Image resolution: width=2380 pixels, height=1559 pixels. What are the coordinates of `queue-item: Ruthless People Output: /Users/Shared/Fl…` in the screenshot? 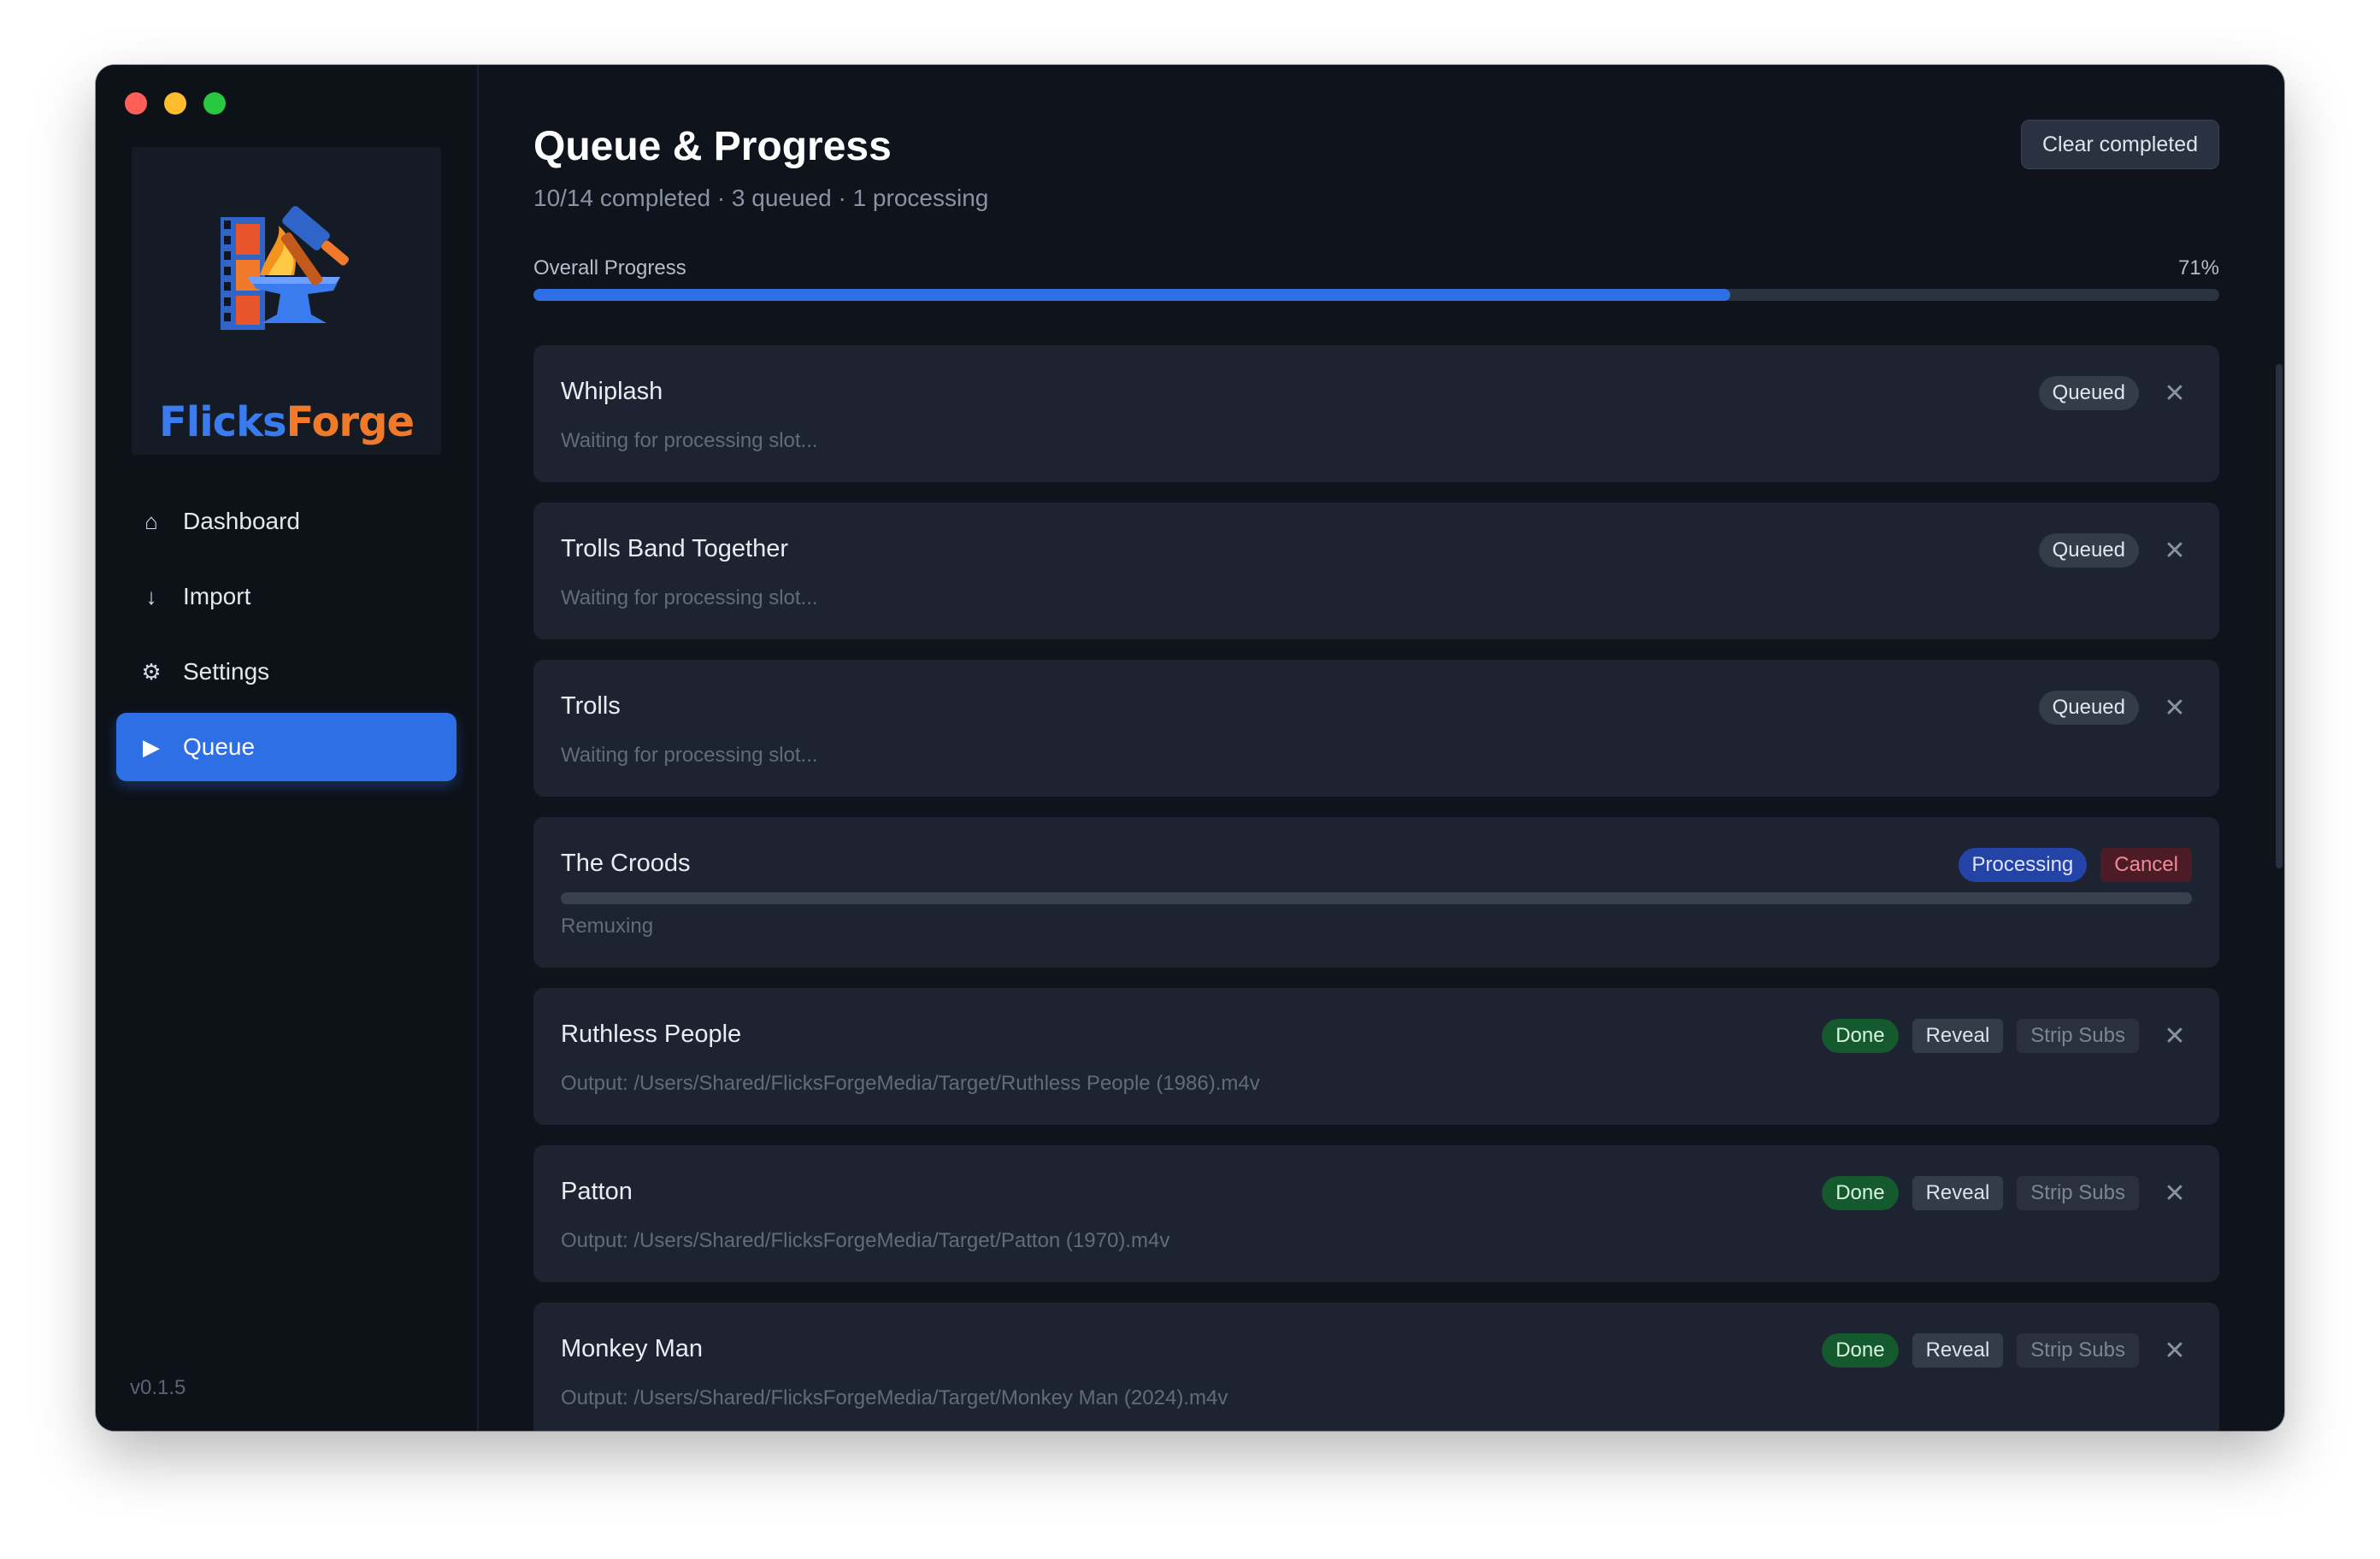 It's located at (1376, 1056).